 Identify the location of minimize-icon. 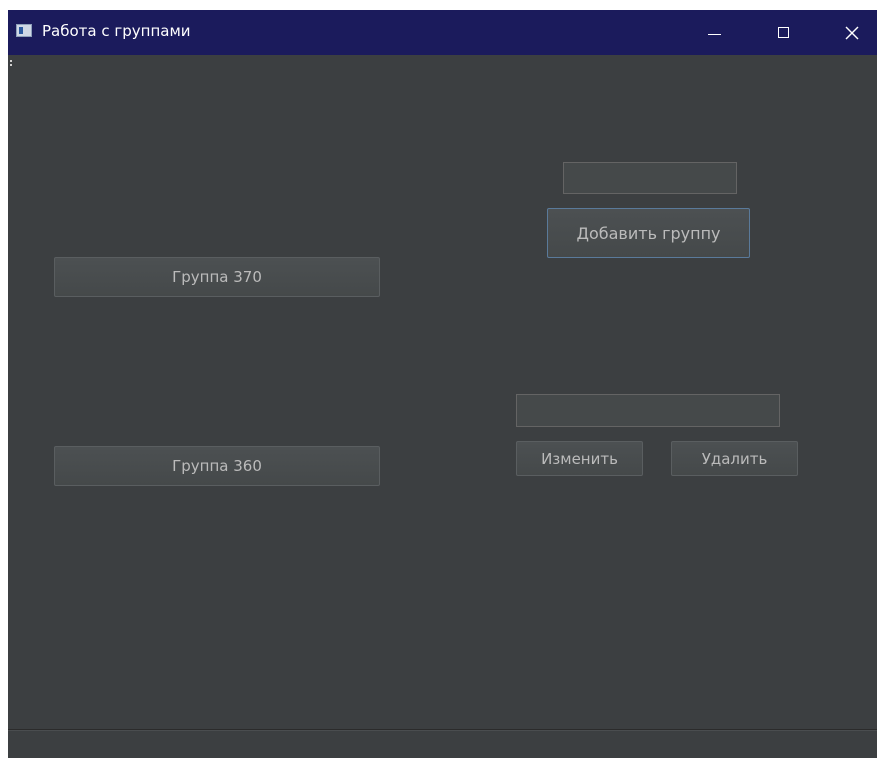
(714, 34).